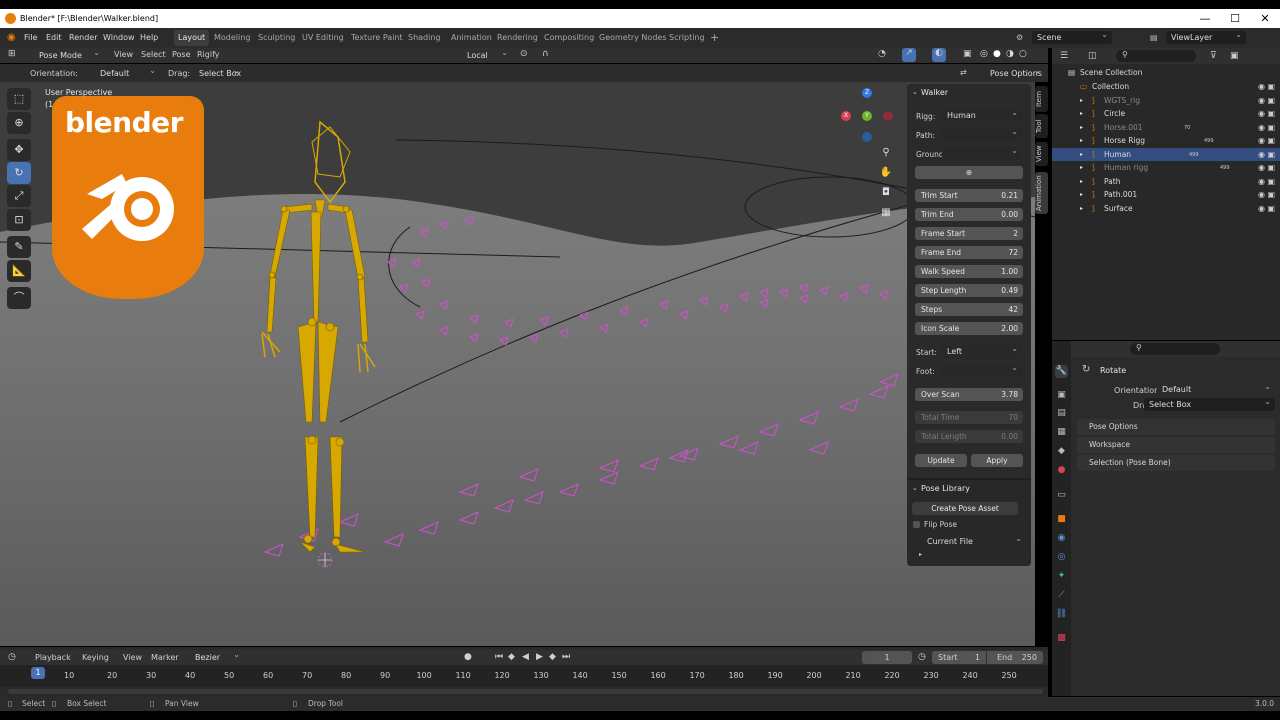 The image size is (1280, 720). I want to click on tab-geometry-nodes: Geometry Nodes, so click(632, 38).